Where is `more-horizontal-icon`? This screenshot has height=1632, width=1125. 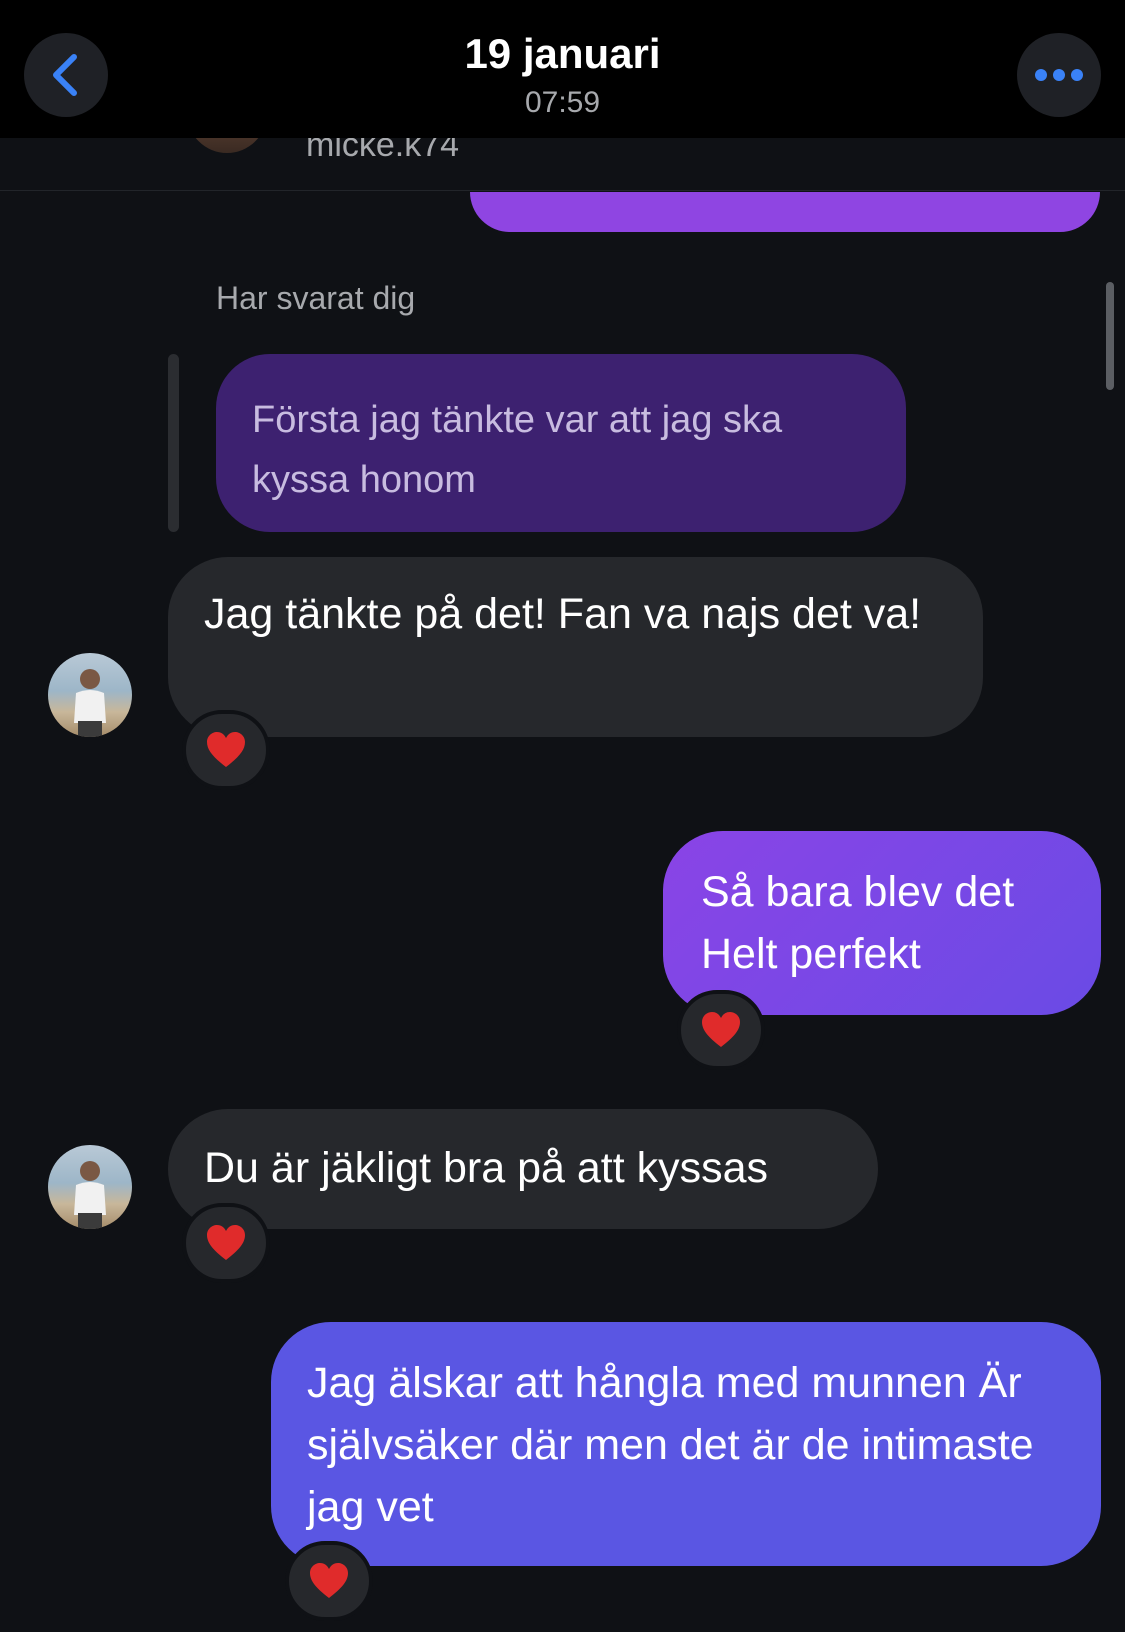 more-horizontal-icon is located at coordinates (1059, 75).